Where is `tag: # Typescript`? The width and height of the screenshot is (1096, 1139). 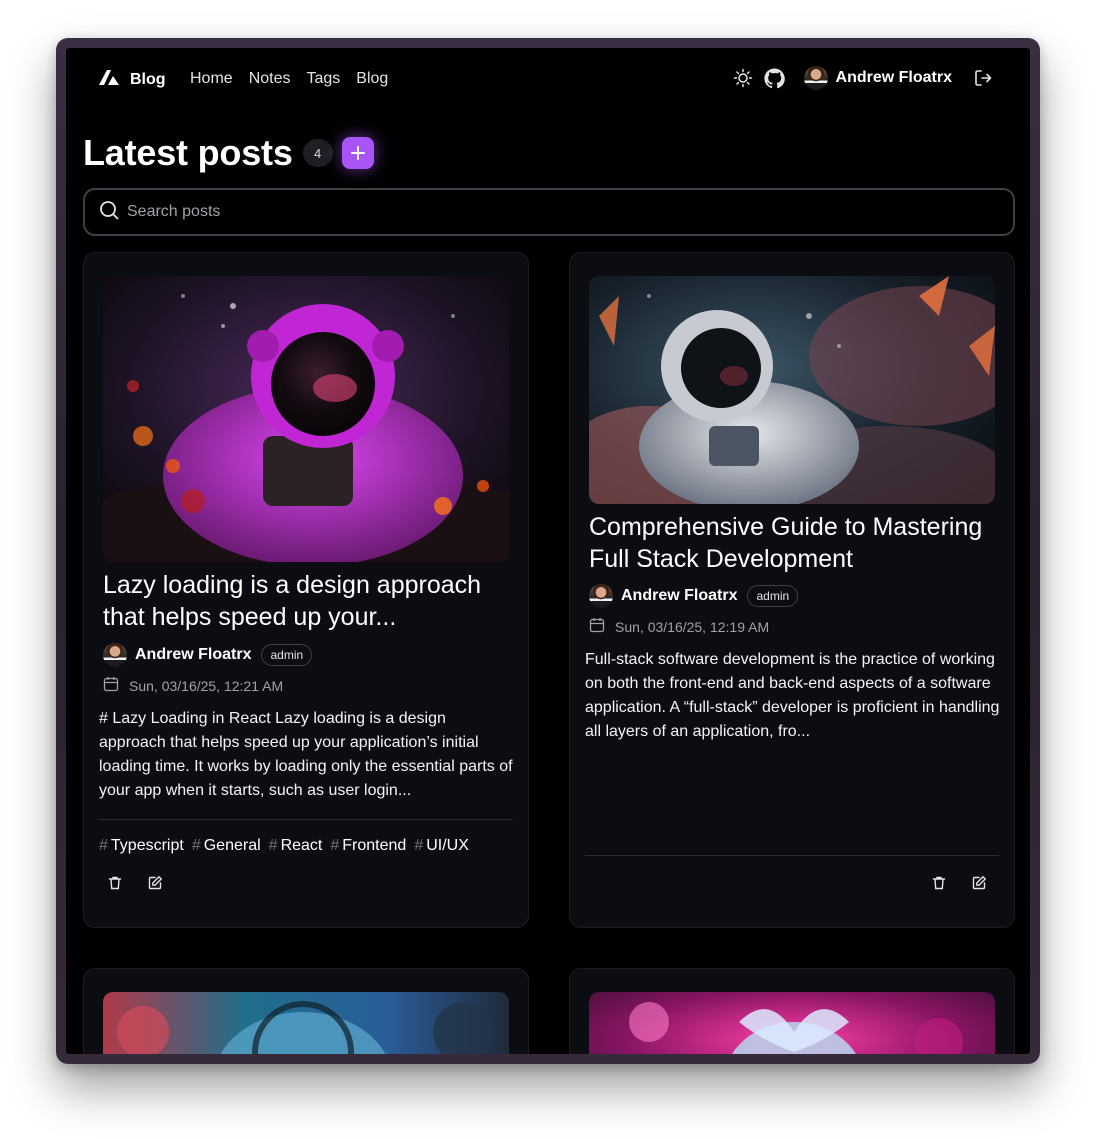 tag: # Typescript is located at coordinates (141, 846).